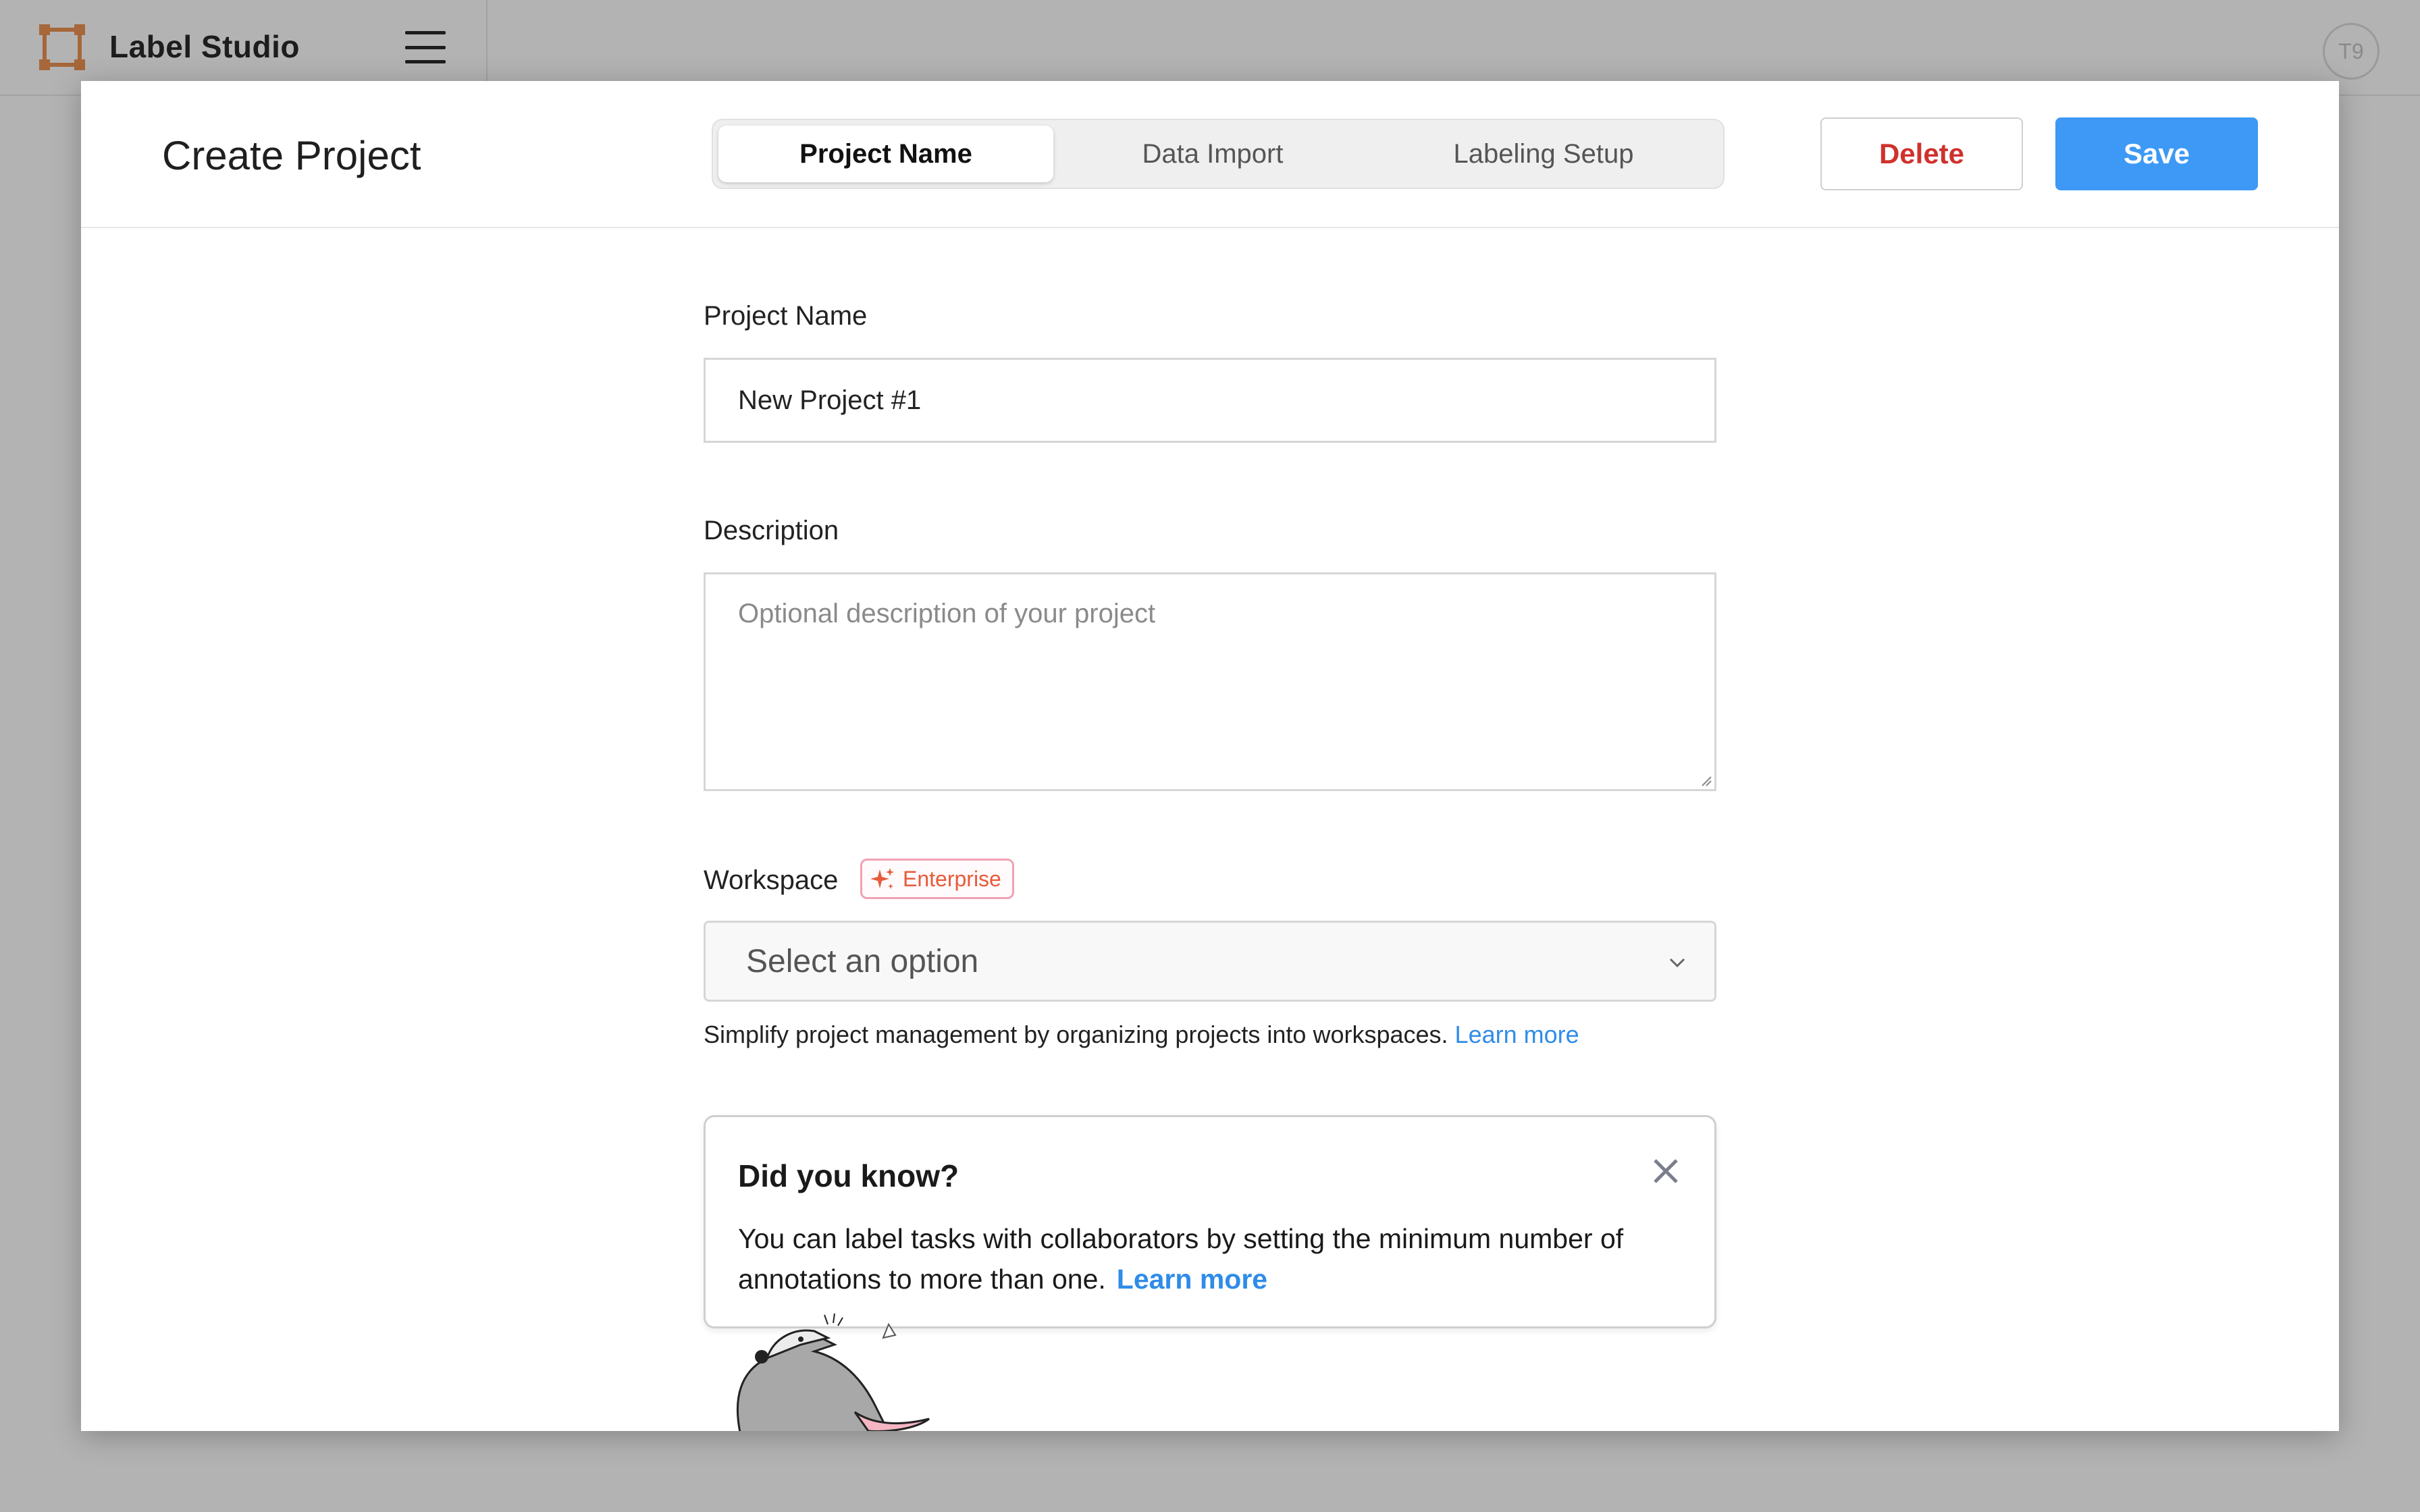 The height and width of the screenshot is (1512, 2420). What do you see at coordinates (1677, 963) in the screenshot?
I see `chevron-down-icon` at bounding box center [1677, 963].